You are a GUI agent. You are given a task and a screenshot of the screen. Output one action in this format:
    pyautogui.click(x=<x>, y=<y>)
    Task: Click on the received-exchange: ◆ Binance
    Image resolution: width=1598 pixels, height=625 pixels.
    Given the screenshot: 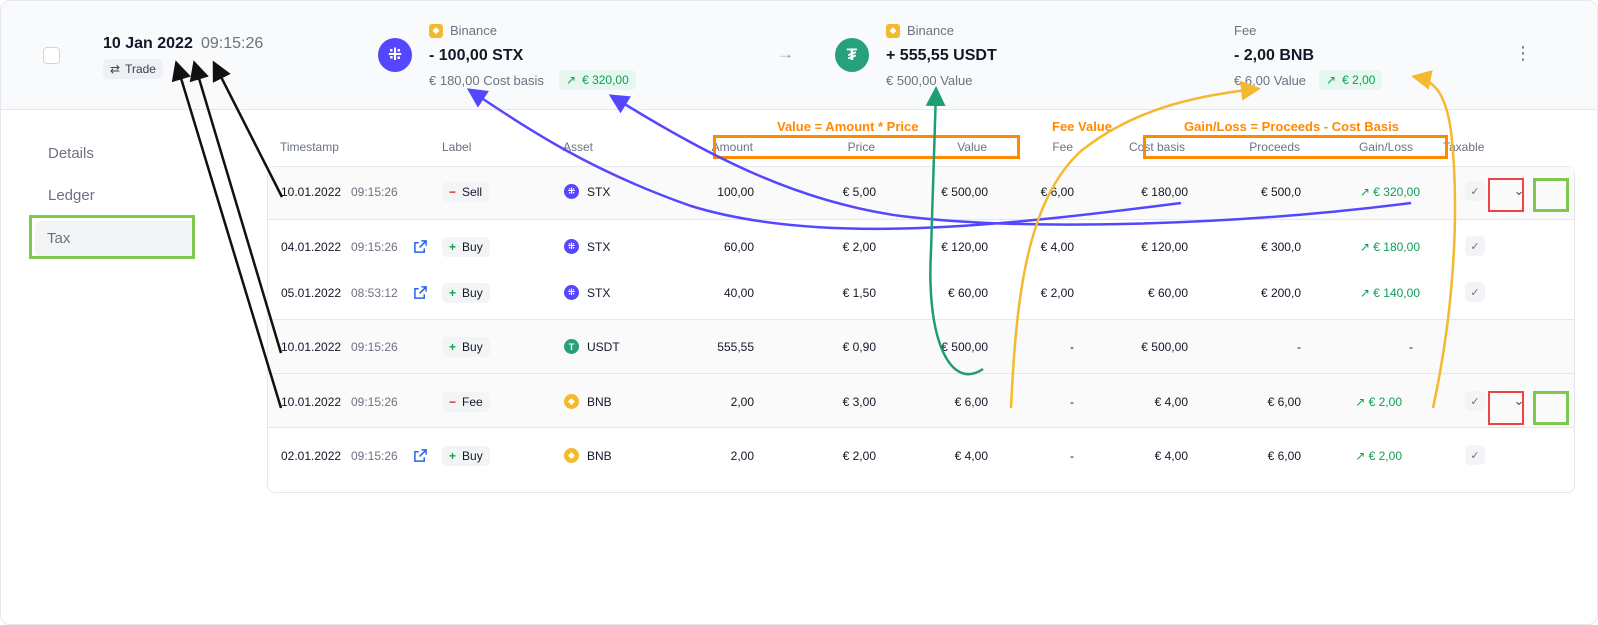 What is the action you would take?
    pyautogui.click(x=920, y=30)
    